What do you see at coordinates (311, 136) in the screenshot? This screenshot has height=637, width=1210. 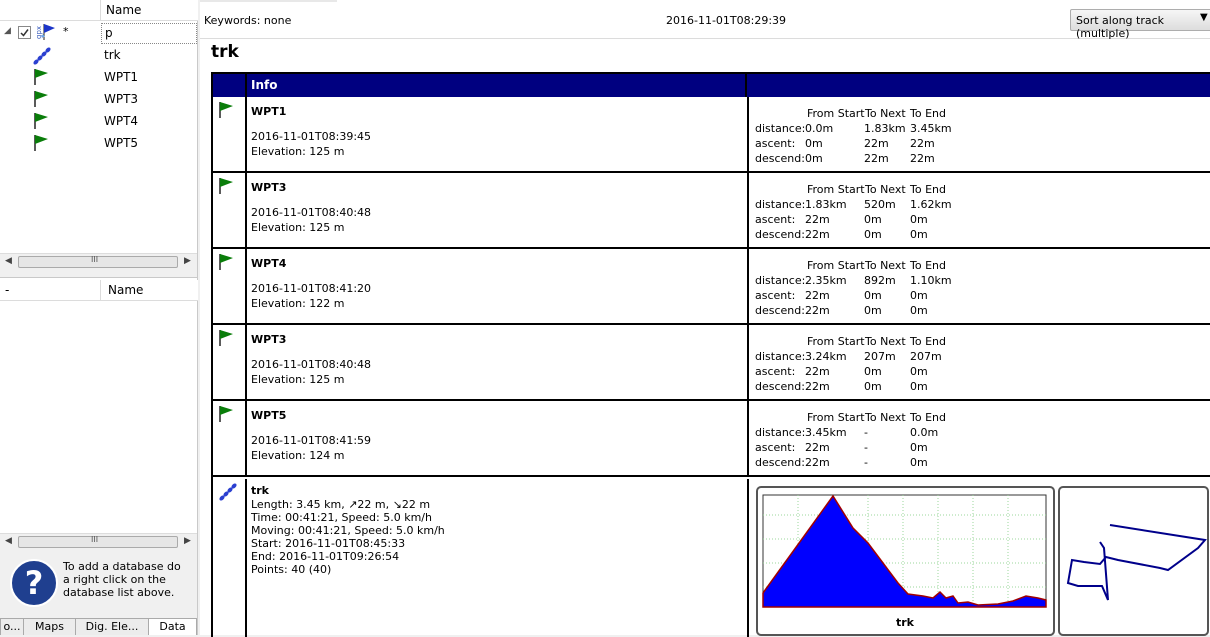 I see `waypoint-time: 2016-11-01T08:39:45` at bounding box center [311, 136].